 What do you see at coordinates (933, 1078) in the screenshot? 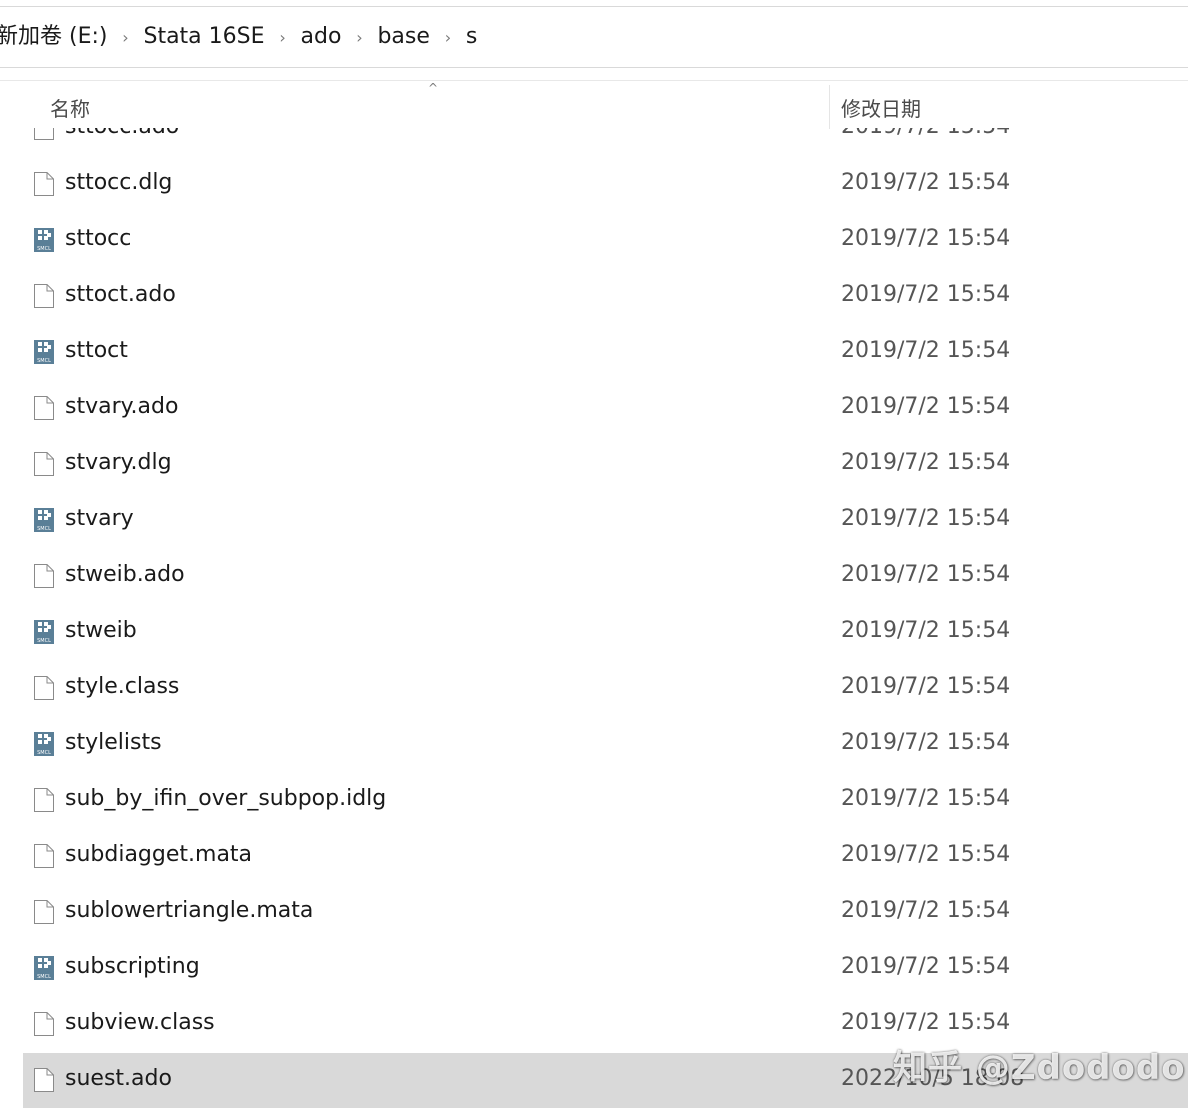
I see `file-date-modified: 2022/10/5 18:08` at bounding box center [933, 1078].